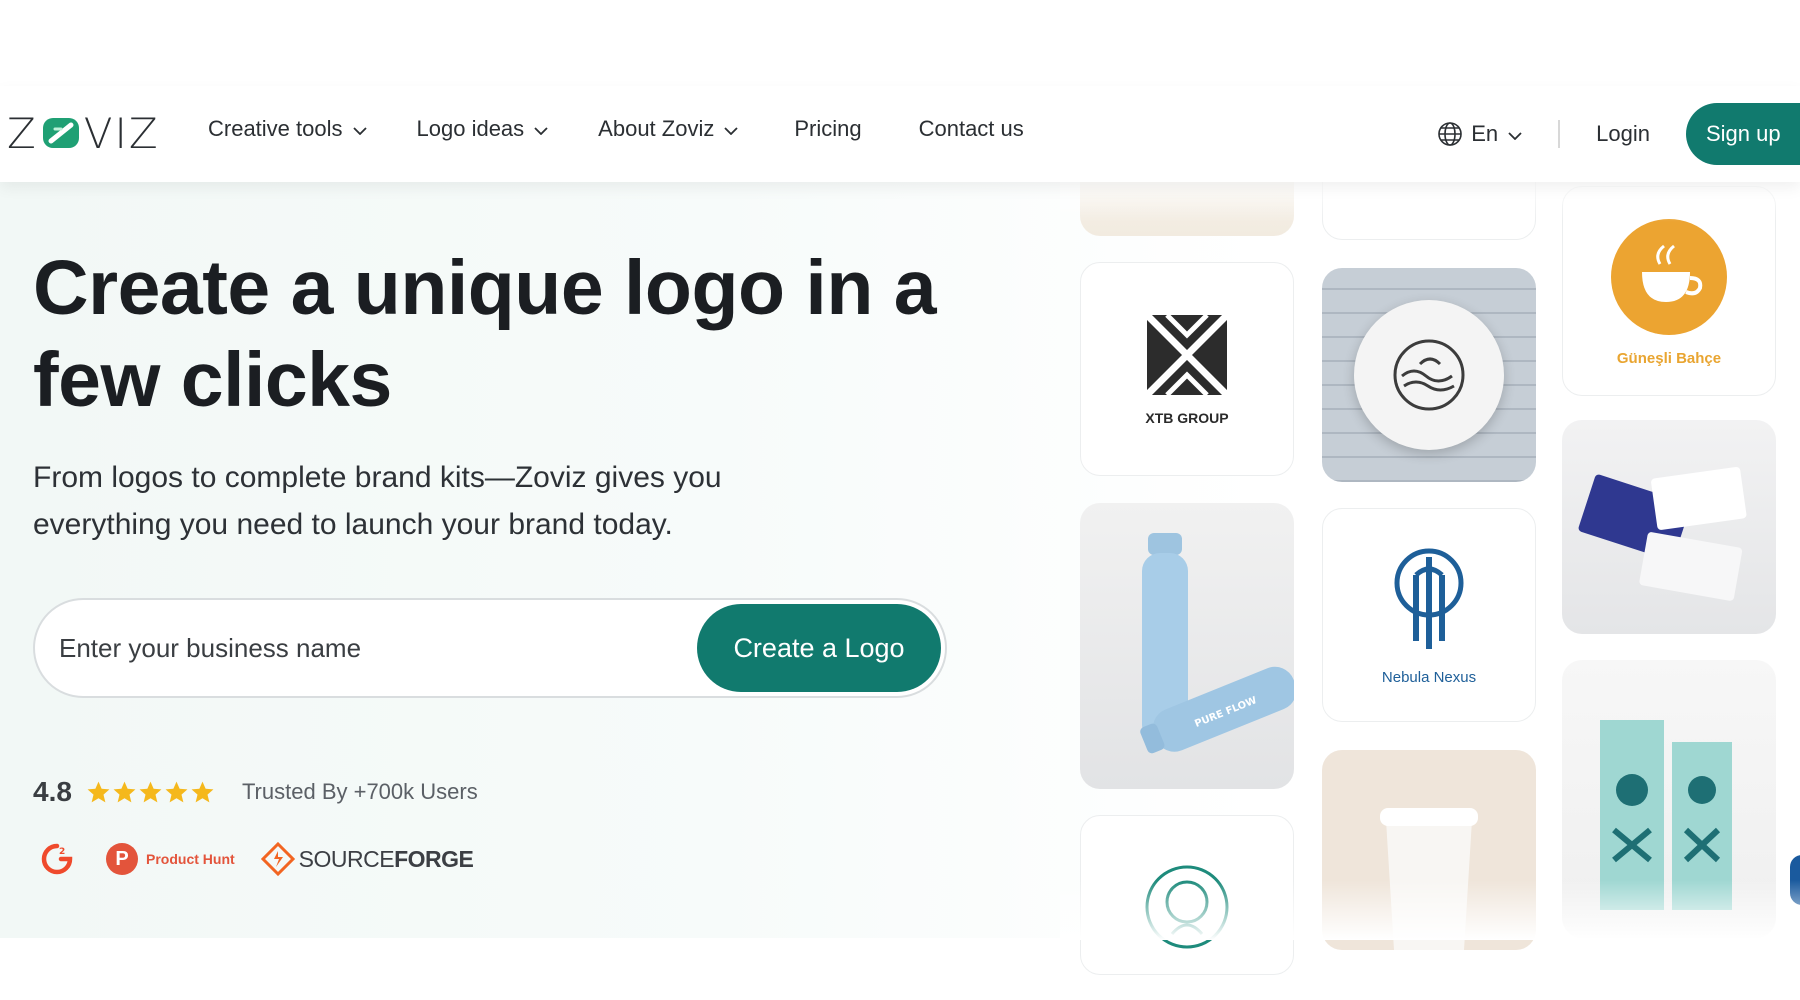 The height and width of the screenshot is (1000, 1800). I want to click on rating-stars, so click(151, 792).